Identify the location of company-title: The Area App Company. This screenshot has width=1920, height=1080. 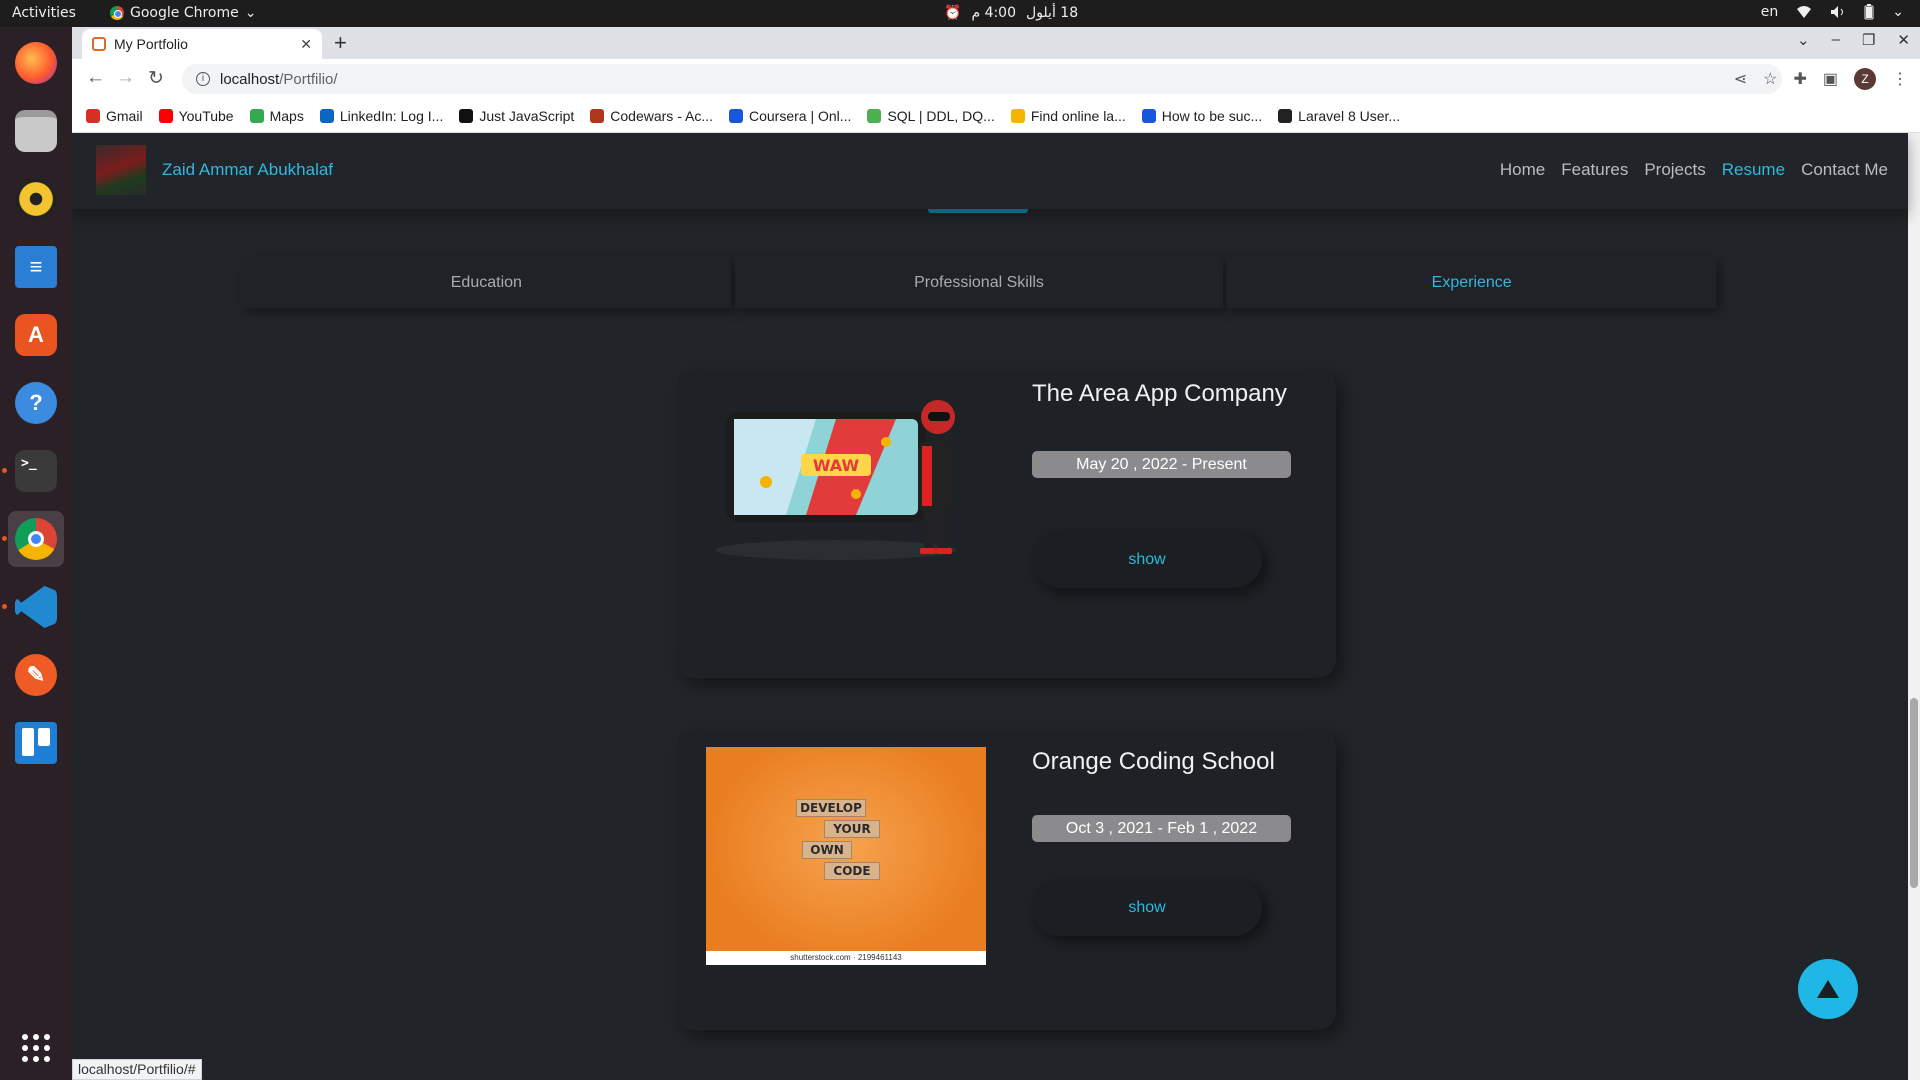
(1159, 393).